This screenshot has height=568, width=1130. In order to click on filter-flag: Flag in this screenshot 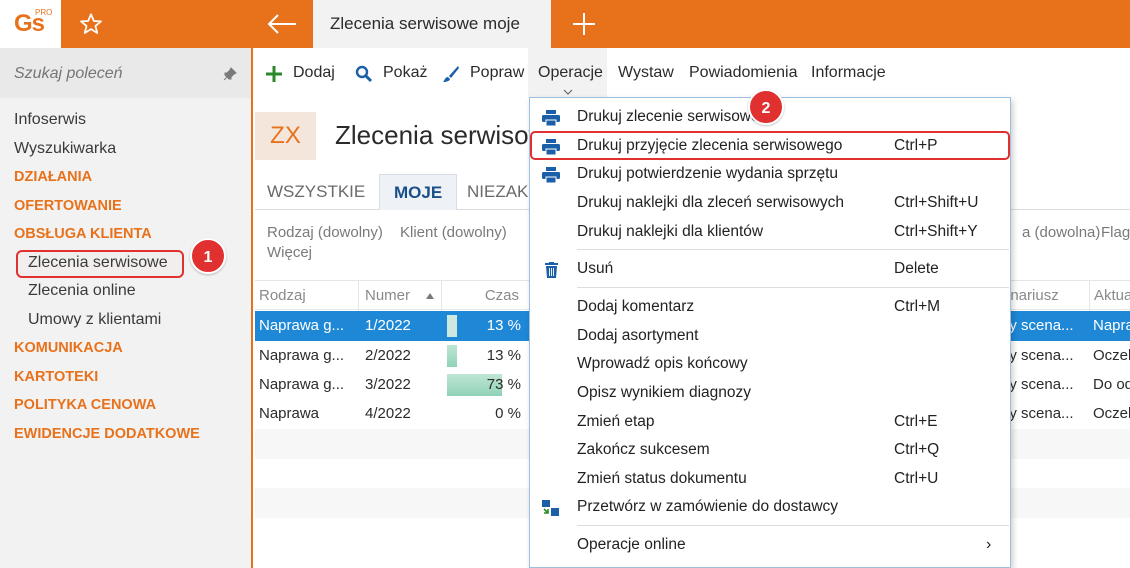, I will do `click(1115, 232)`.